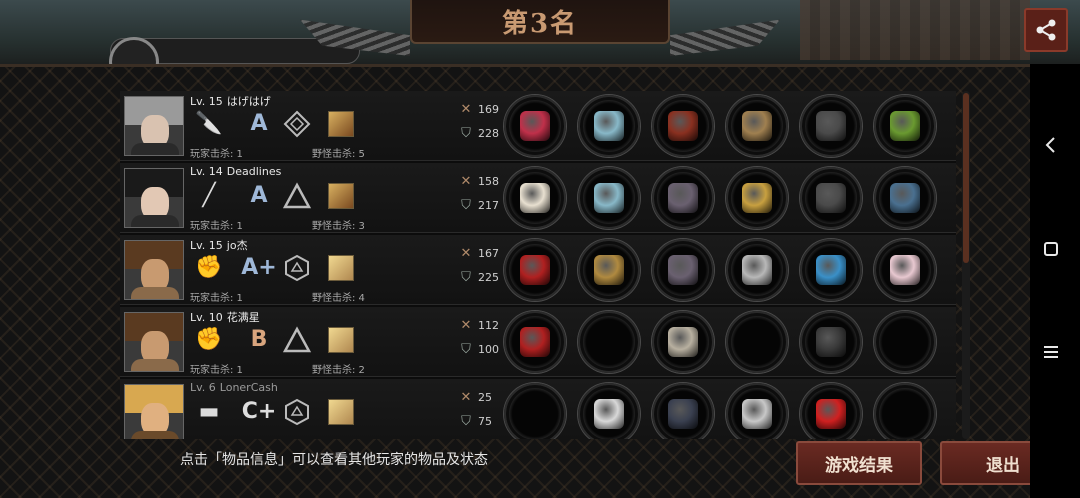  What do you see at coordinates (209, 339) in the screenshot?
I see `fist-icon: ✊` at bounding box center [209, 339].